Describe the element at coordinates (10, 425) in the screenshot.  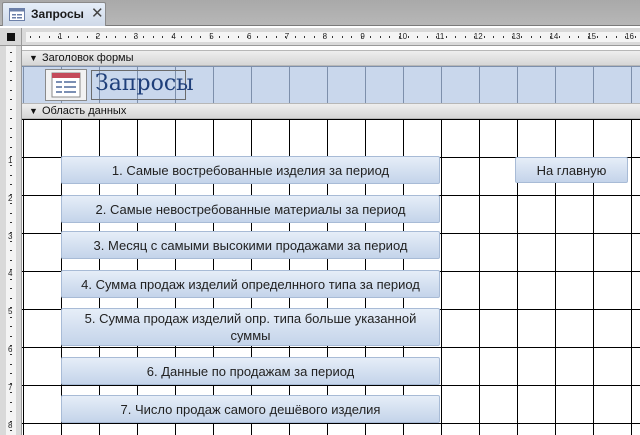
I see `ruler-mark: 8` at that location.